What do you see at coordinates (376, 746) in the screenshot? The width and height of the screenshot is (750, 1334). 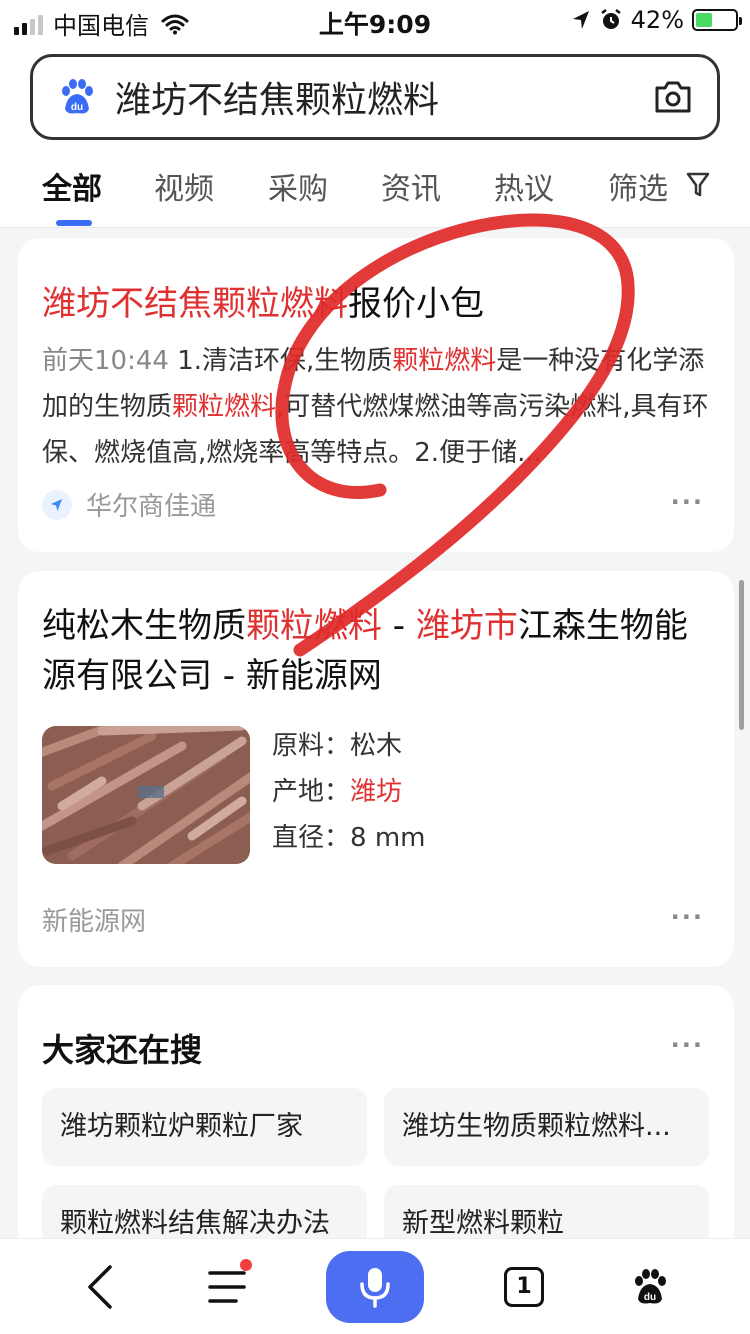 I see `attr-value: 松木` at bounding box center [376, 746].